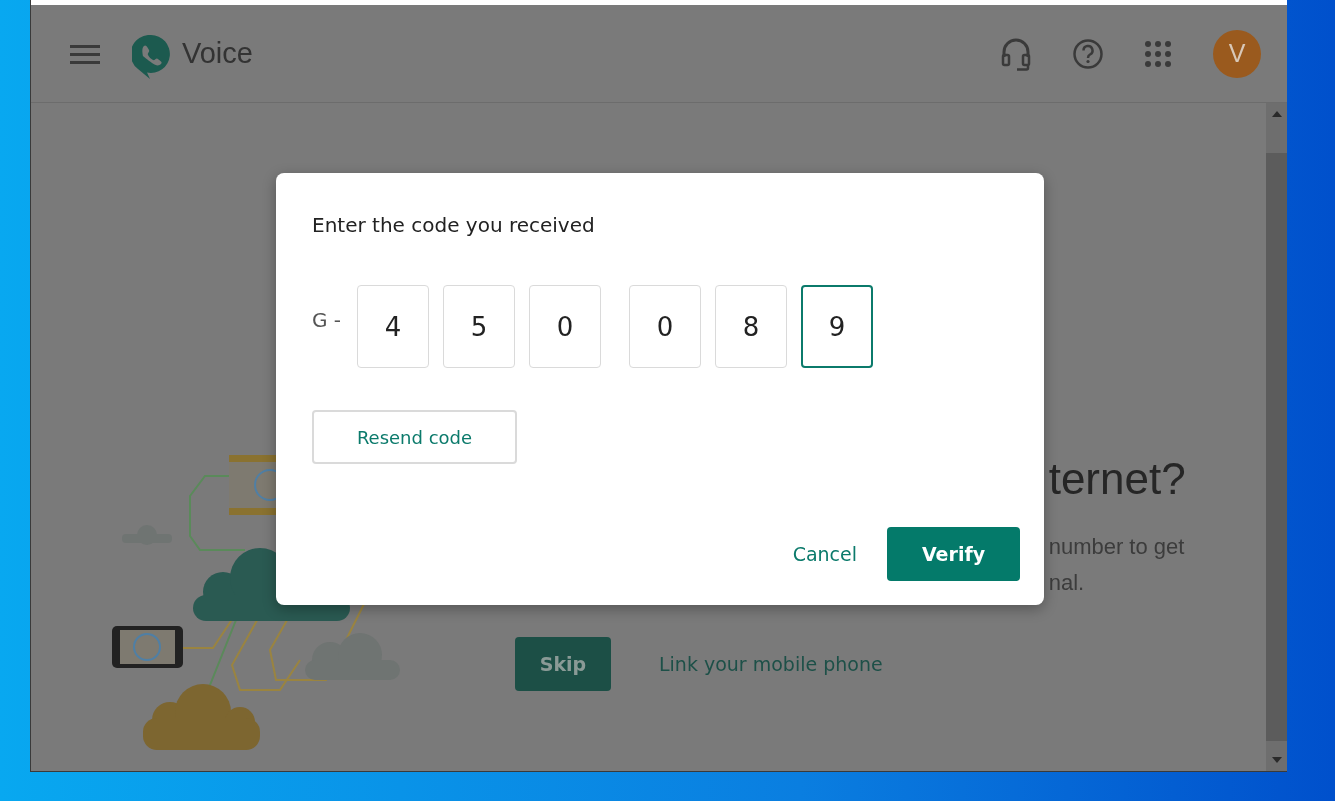 This screenshot has height=801, width=1335. Describe the element at coordinates (824, 554) in the screenshot. I see `cancel-button: Cancel` at that location.